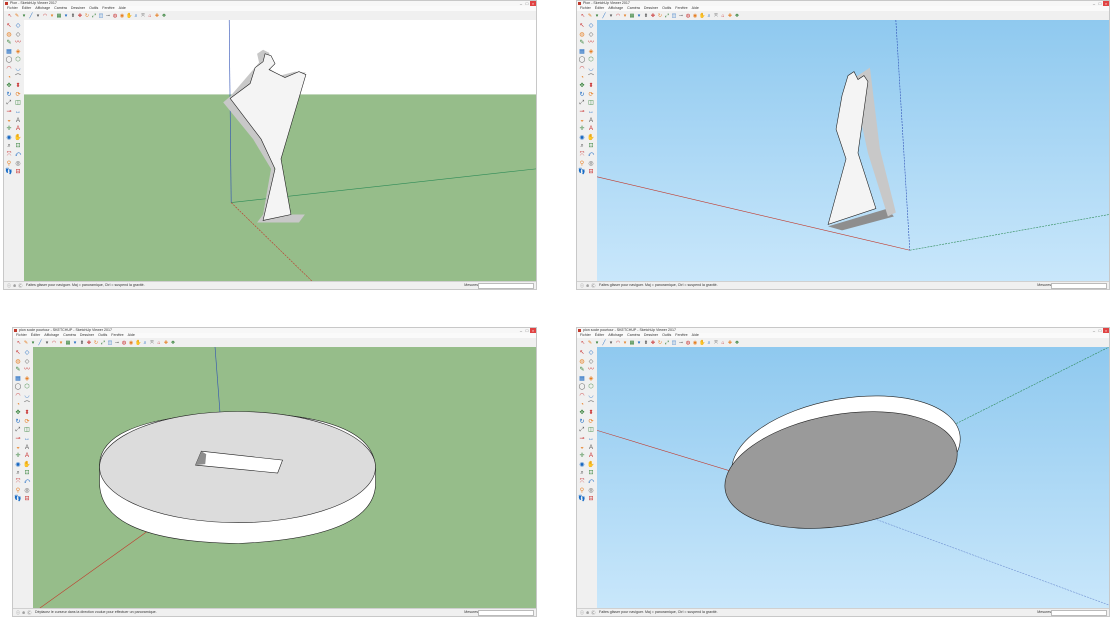  What do you see at coordinates (506, 613) in the screenshot?
I see `measures-input` at bounding box center [506, 613].